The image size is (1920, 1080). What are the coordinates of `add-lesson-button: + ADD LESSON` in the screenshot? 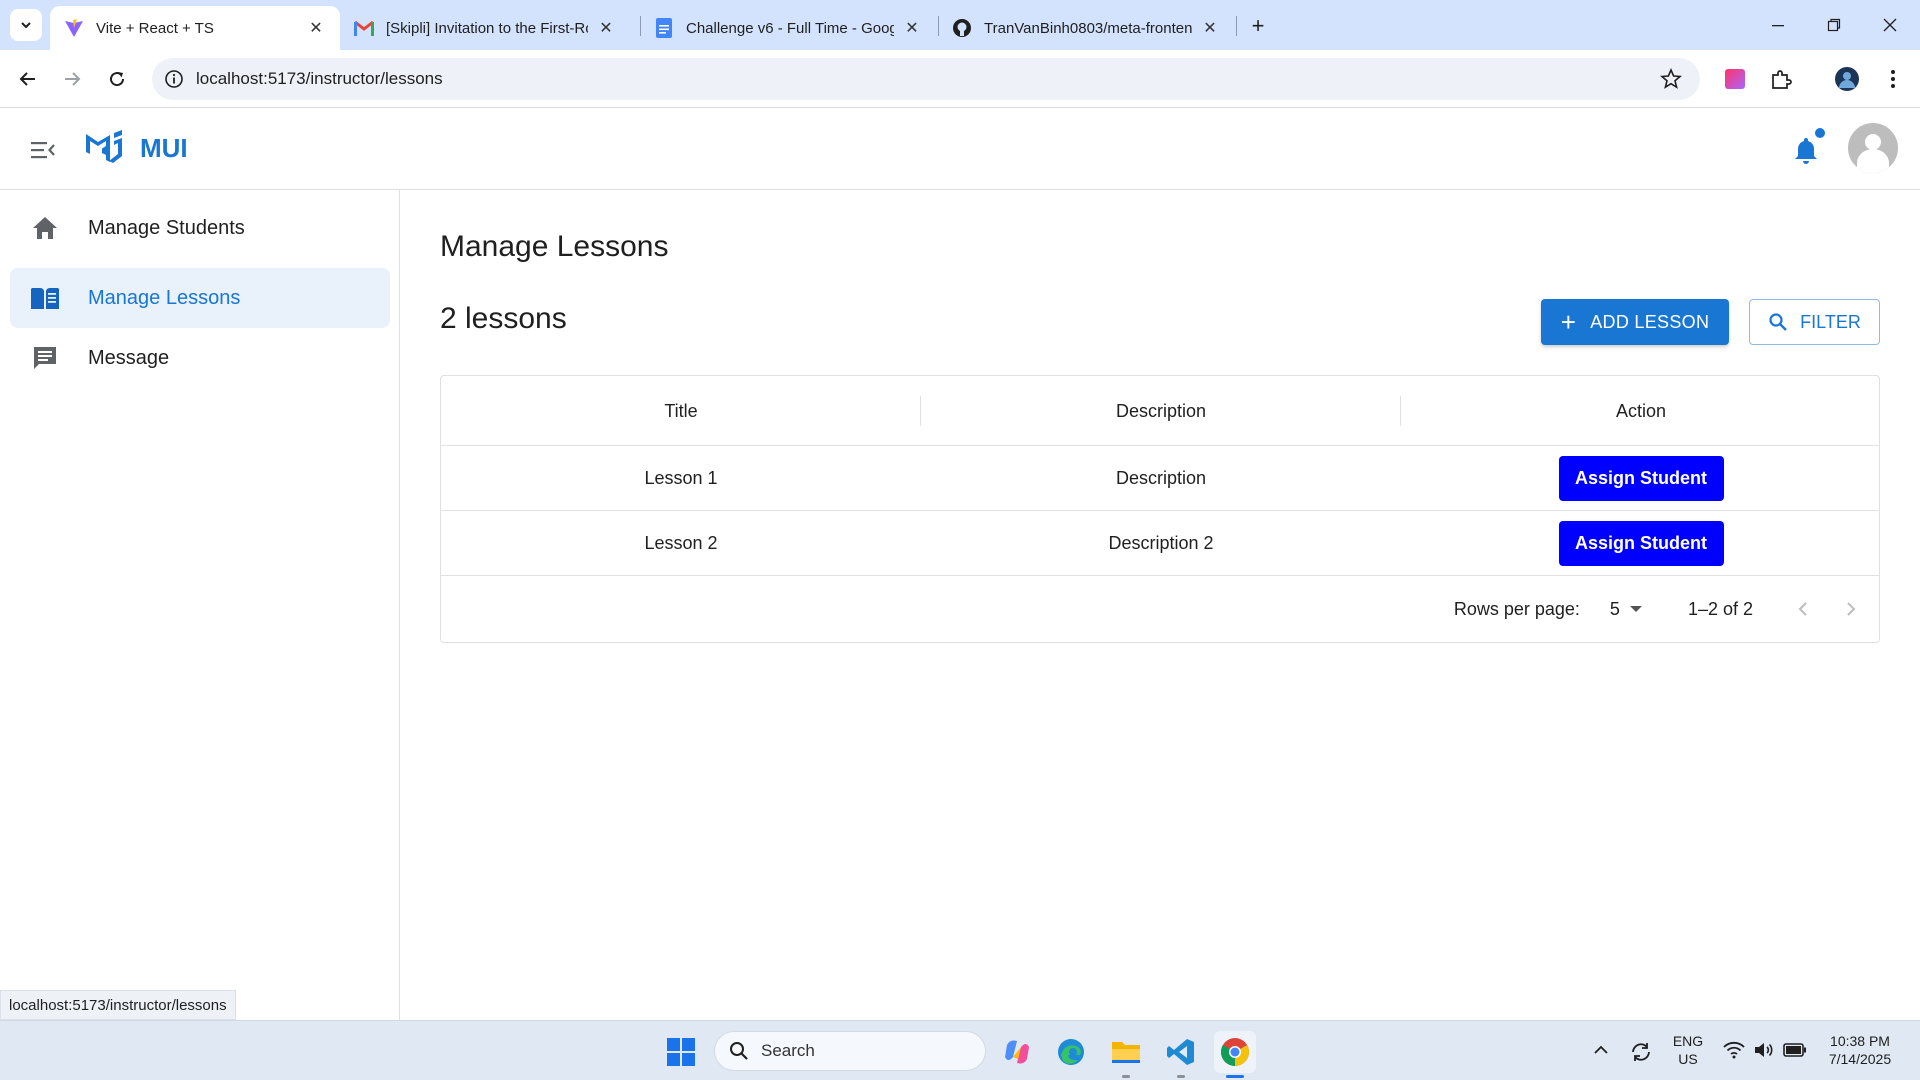 It's located at (1635, 322).